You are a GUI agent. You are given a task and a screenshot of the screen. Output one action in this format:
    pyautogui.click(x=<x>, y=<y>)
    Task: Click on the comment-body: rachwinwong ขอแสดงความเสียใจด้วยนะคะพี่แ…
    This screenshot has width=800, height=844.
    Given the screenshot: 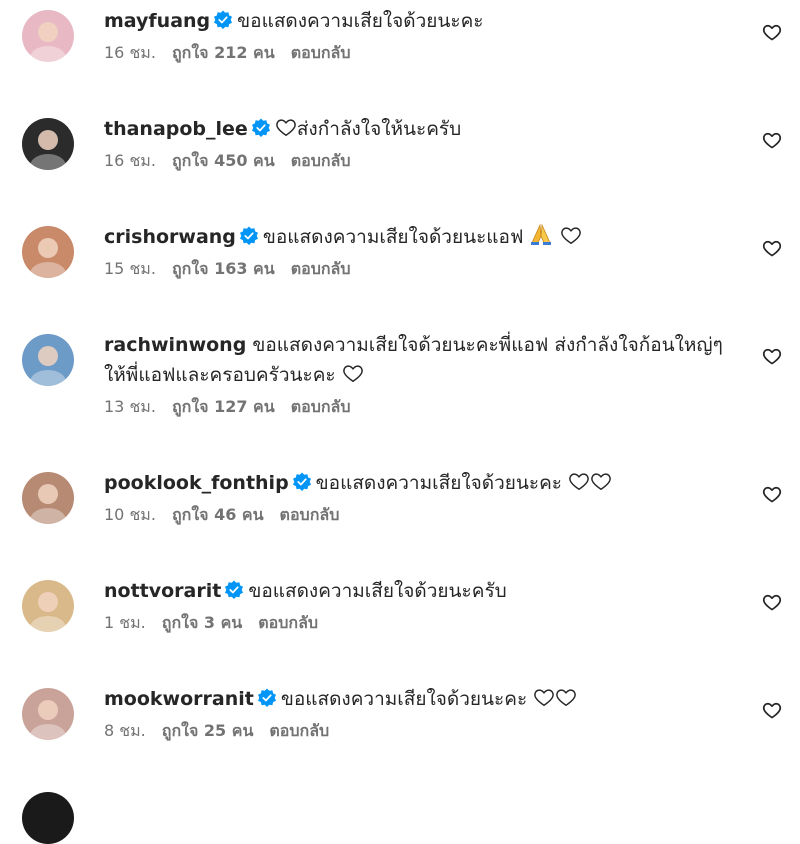 What is the action you would take?
    pyautogui.click(x=424, y=374)
    